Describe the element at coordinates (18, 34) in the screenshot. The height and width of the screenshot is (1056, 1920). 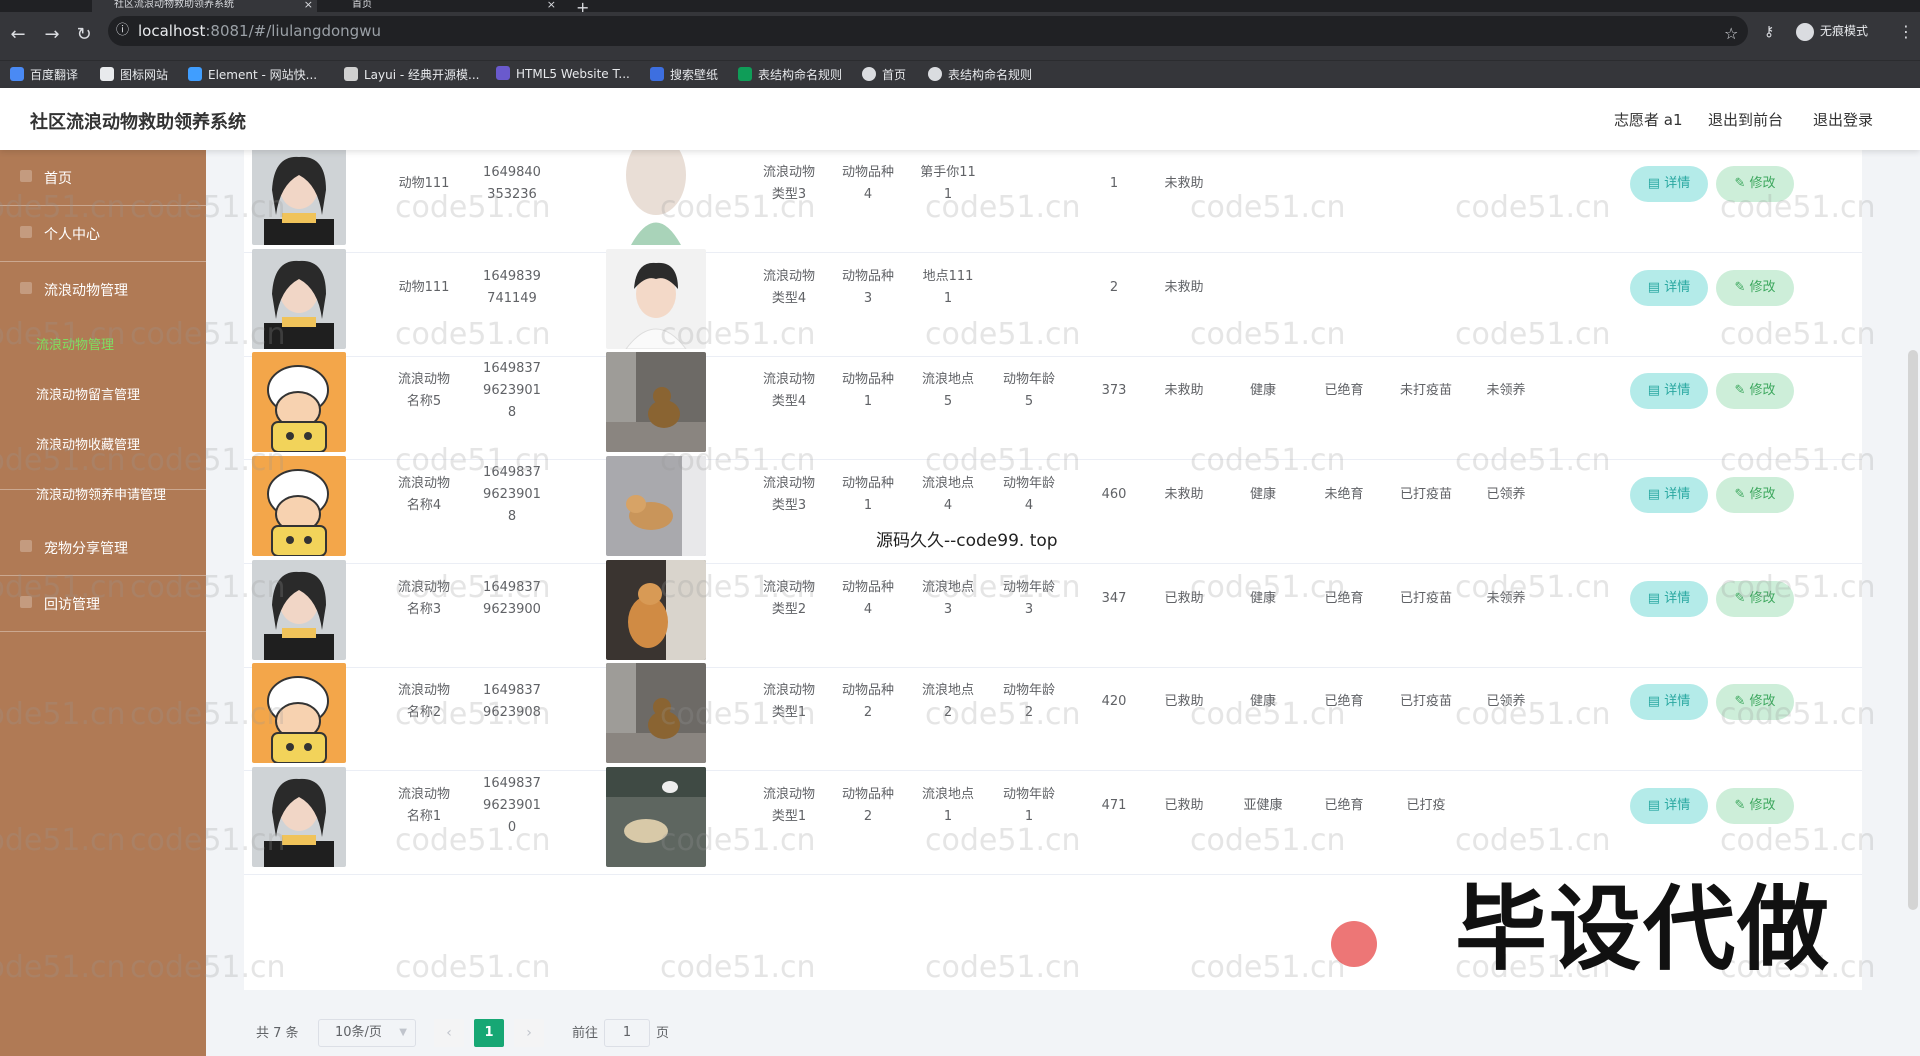
I see `back-icon: ←` at that location.